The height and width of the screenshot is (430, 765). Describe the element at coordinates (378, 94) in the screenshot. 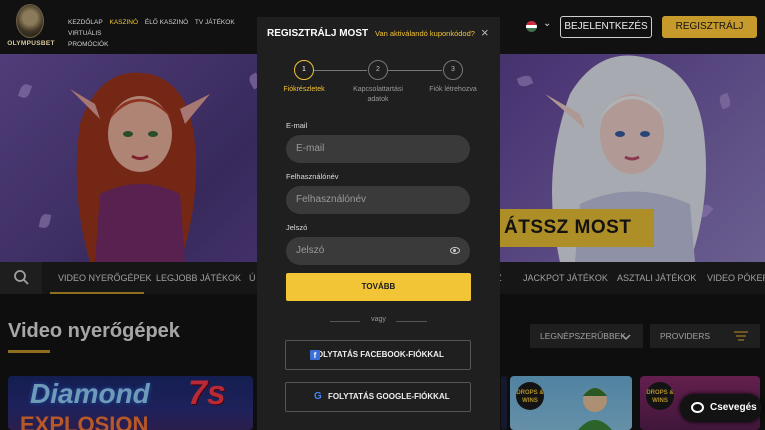

I see `step-2-label: Kapcsolattartási adatok` at that location.